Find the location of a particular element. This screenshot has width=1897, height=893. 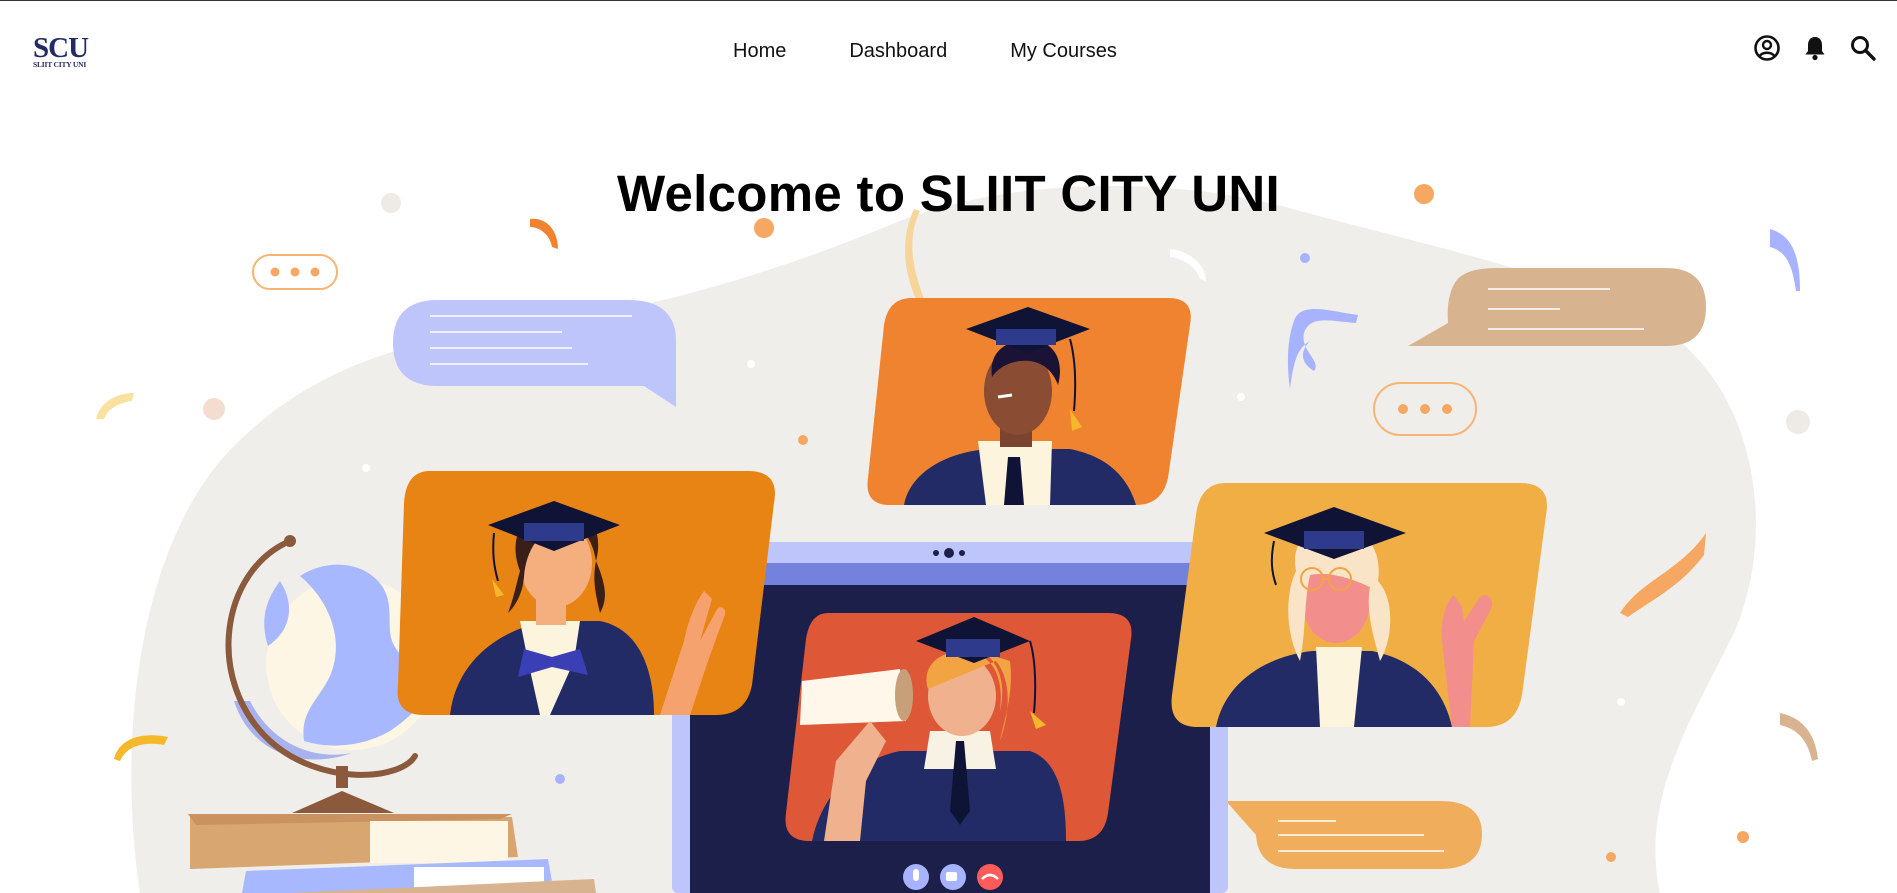

nav-icon-group is located at coordinates (1815, 48).